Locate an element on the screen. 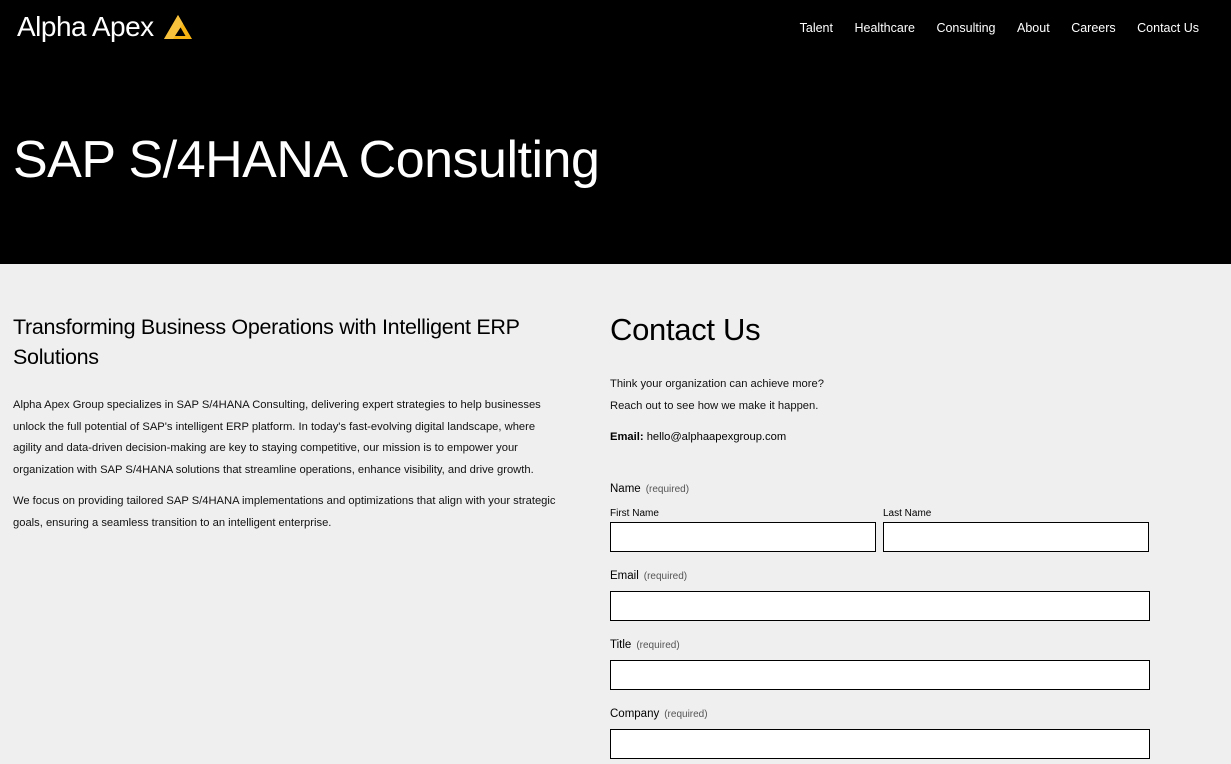 This screenshot has height=764, width=1231. company-field-label: Company (required) is located at coordinates (880, 714).